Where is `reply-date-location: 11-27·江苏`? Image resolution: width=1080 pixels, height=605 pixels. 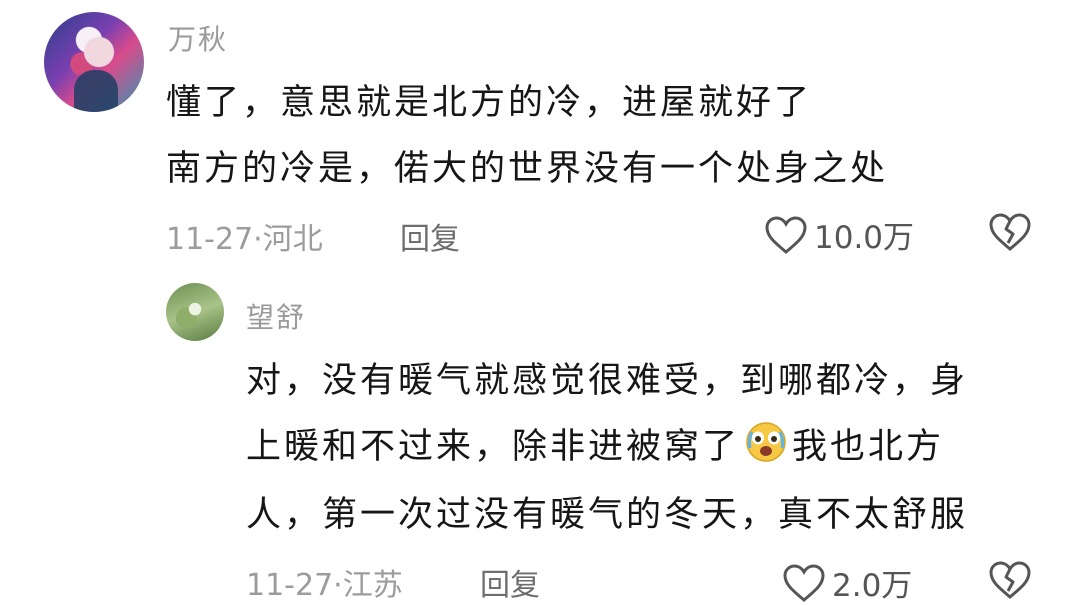
reply-date-location: 11-27·江苏 is located at coordinates (324, 585).